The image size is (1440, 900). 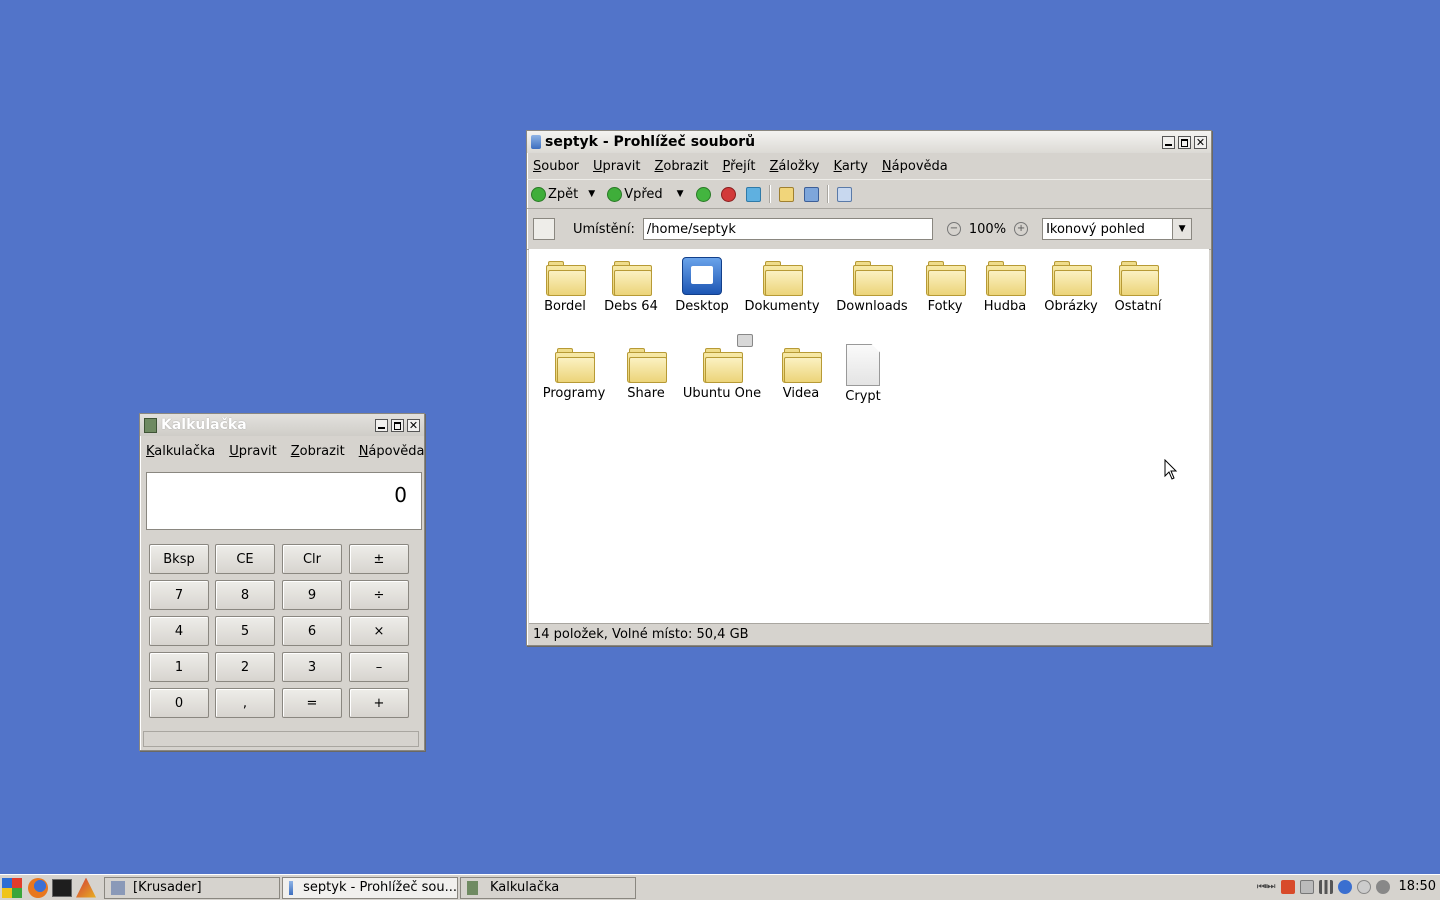 What do you see at coordinates (1266, 887) in the screenshot?
I see `media-controls-icon: ⏮⏸⏭` at bounding box center [1266, 887].